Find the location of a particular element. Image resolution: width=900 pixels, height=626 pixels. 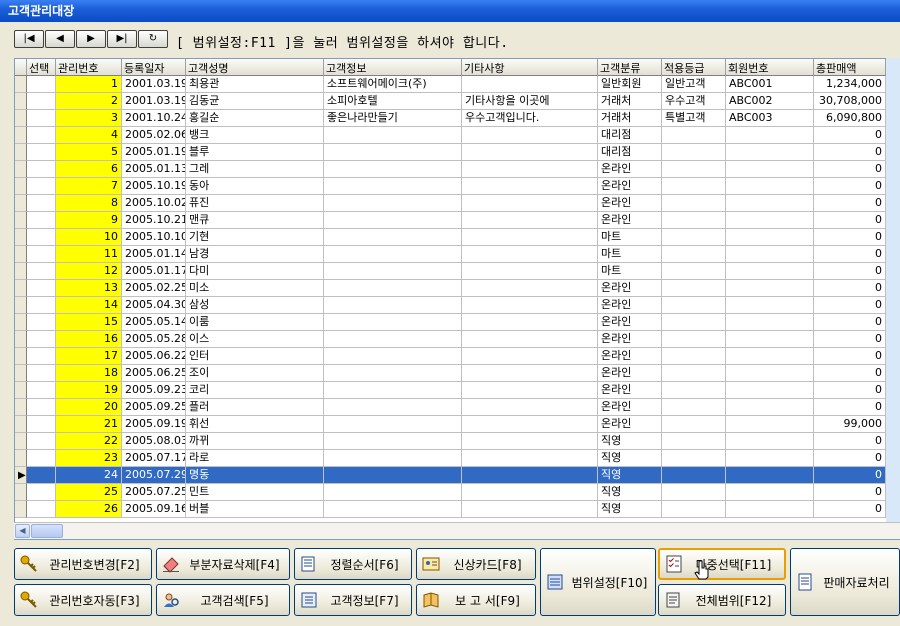

cell-sales: 30,708,000 is located at coordinates (850, 101).